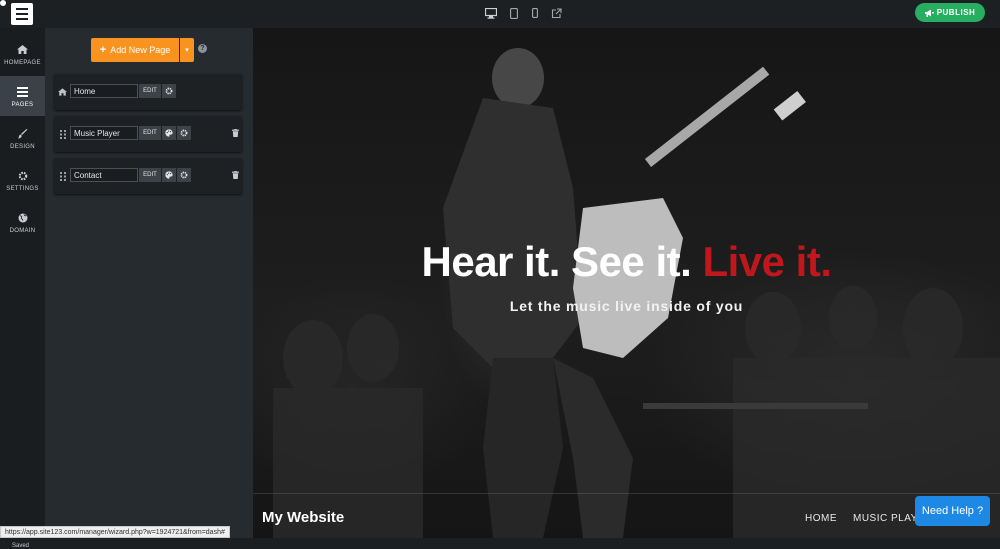  Describe the element at coordinates (956, 12) in the screenshot. I see `publish-label: PUBLISH` at that location.